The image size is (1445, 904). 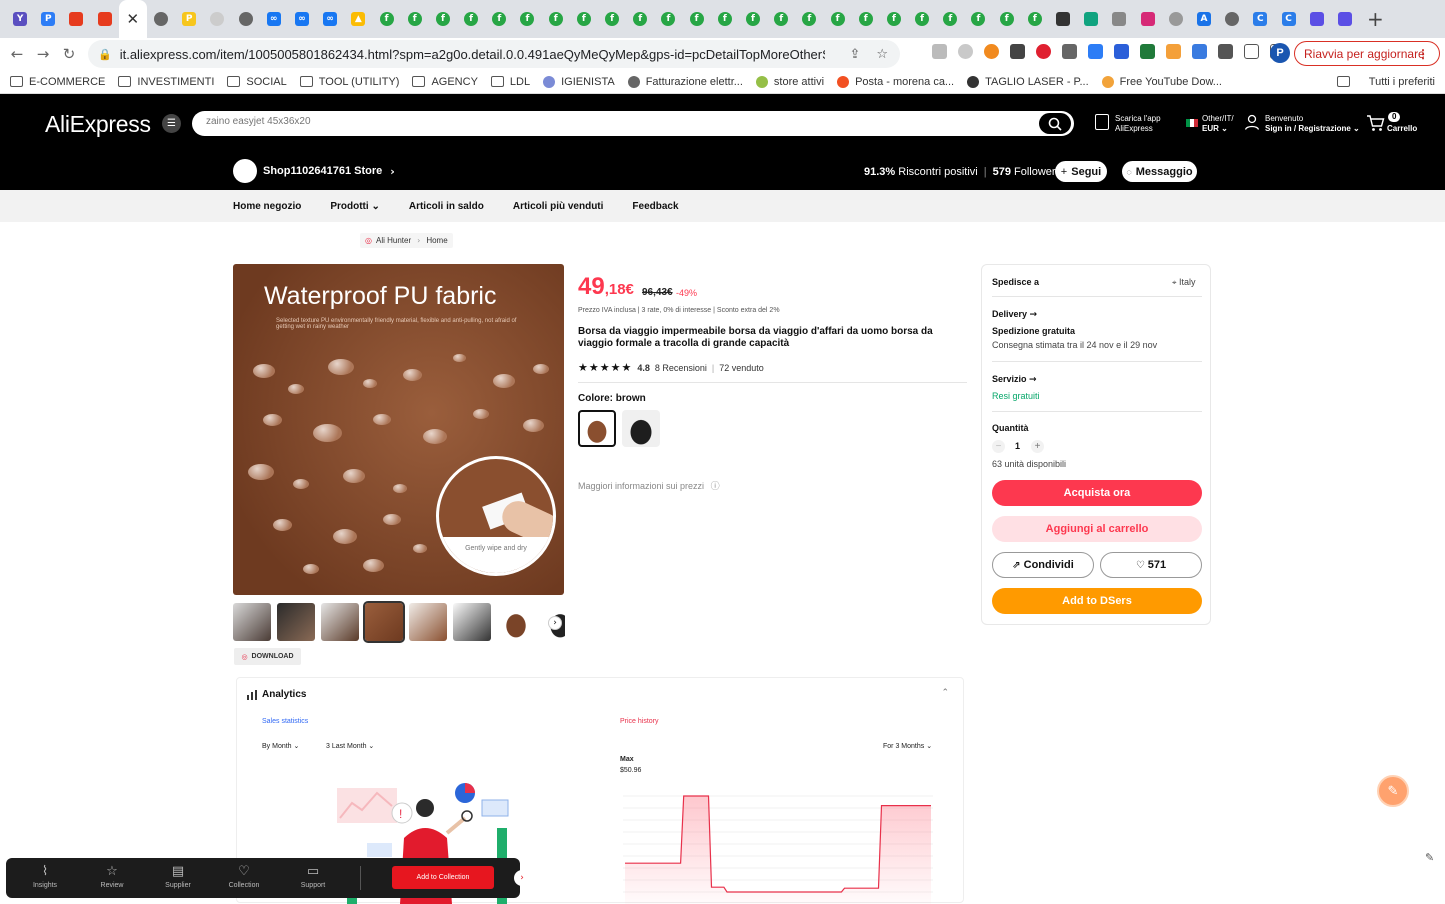 What do you see at coordinates (1393, 791) in the screenshot?
I see `chat-float-button: ✎` at bounding box center [1393, 791].